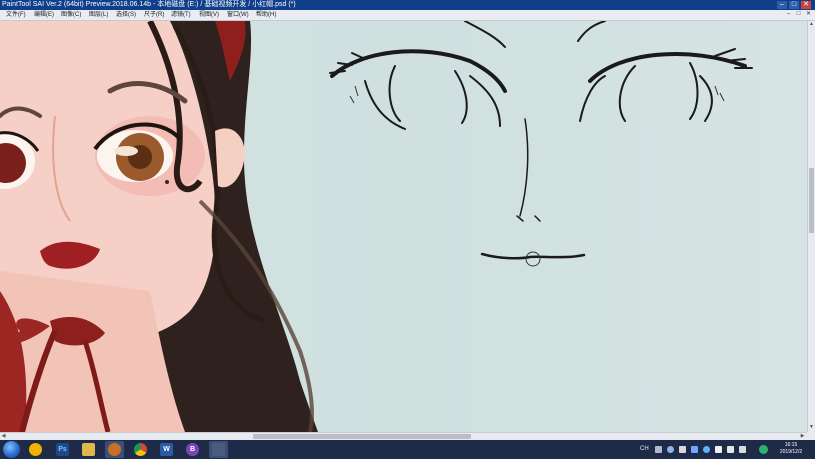 Image resolution: width=815 pixels, height=459 pixels. What do you see at coordinates (658, 449) in the screenshot?
I see `keyboard-icon` at bounding box center [658, 449].